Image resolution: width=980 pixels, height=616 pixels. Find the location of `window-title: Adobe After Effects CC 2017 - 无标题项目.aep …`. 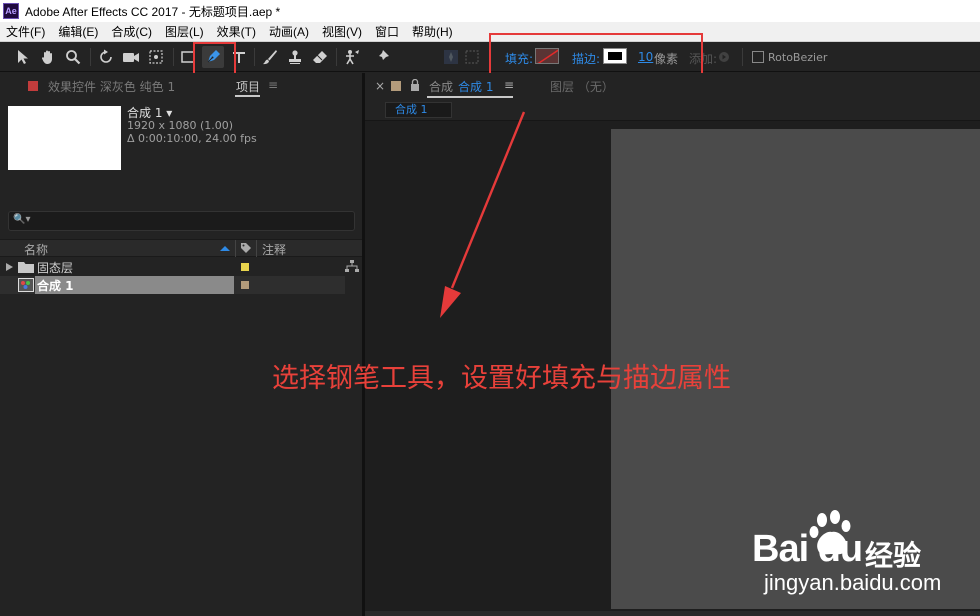

window-title: Adobe After Effects CC 2017 - 无标题项目.aep … is located at coordinates (153, 11).